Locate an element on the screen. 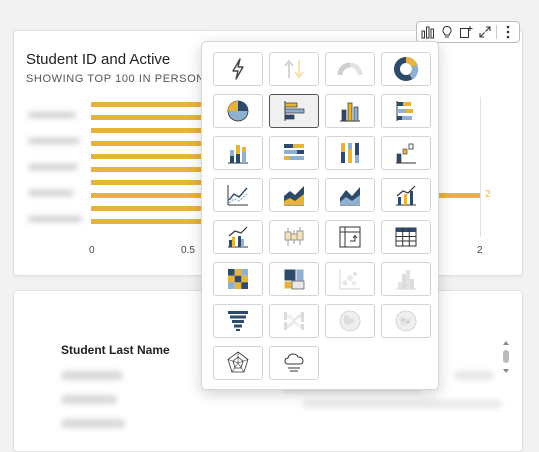 Image resolution: width=539 pixels, height=452 pixels. visual-type-scatter is located at coordinates (350, 279).